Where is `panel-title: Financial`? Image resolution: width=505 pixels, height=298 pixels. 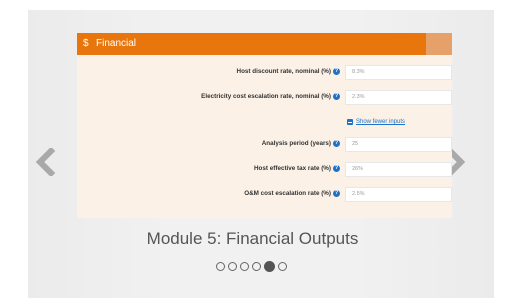
panel-title: Financial is located at coordinates (116, 43).